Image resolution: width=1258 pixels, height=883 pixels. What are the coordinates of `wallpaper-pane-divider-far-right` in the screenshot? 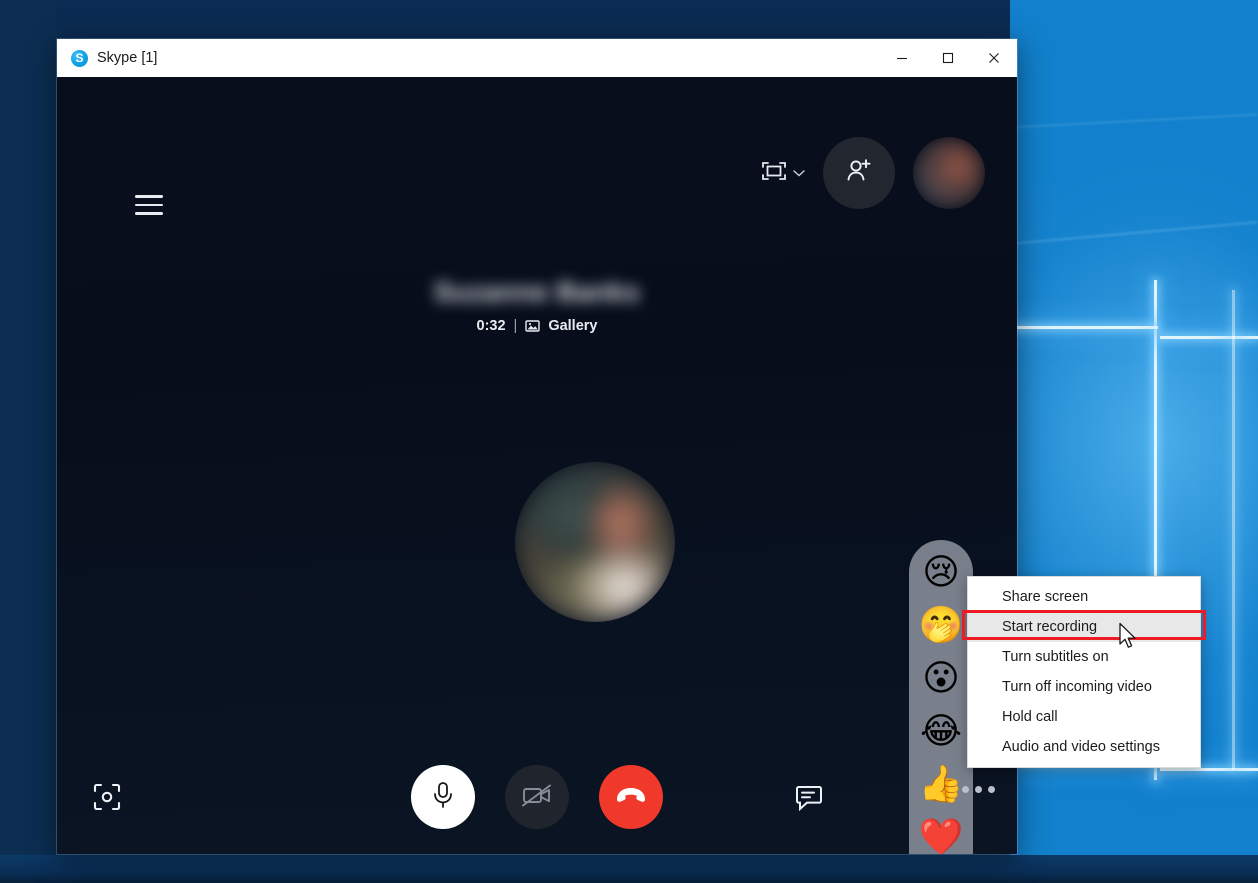 It's located at (1233, 530).